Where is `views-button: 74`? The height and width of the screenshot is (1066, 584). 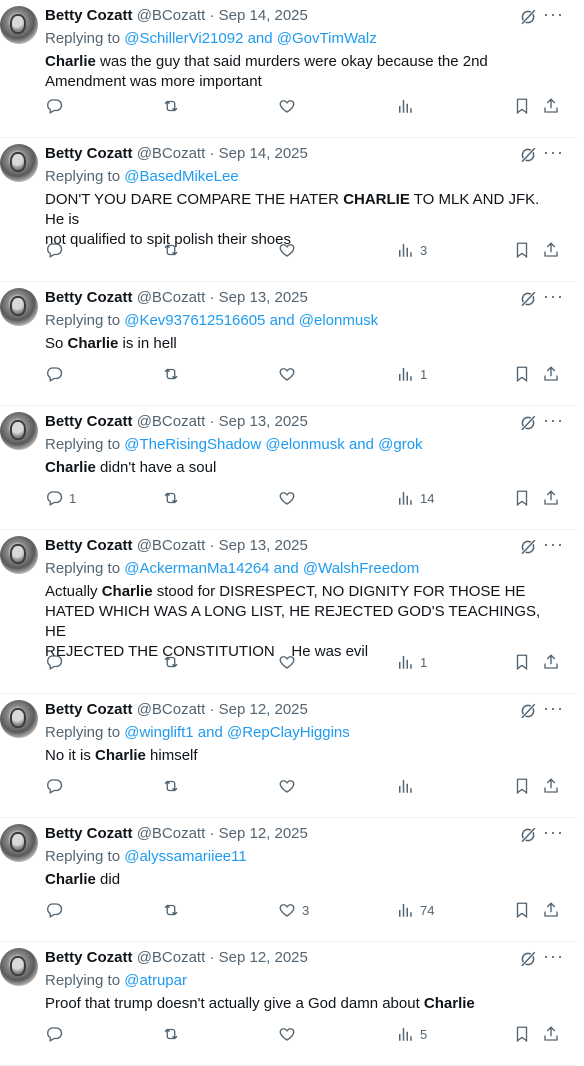
views-button: 74 is located at coordinates (415, 910).